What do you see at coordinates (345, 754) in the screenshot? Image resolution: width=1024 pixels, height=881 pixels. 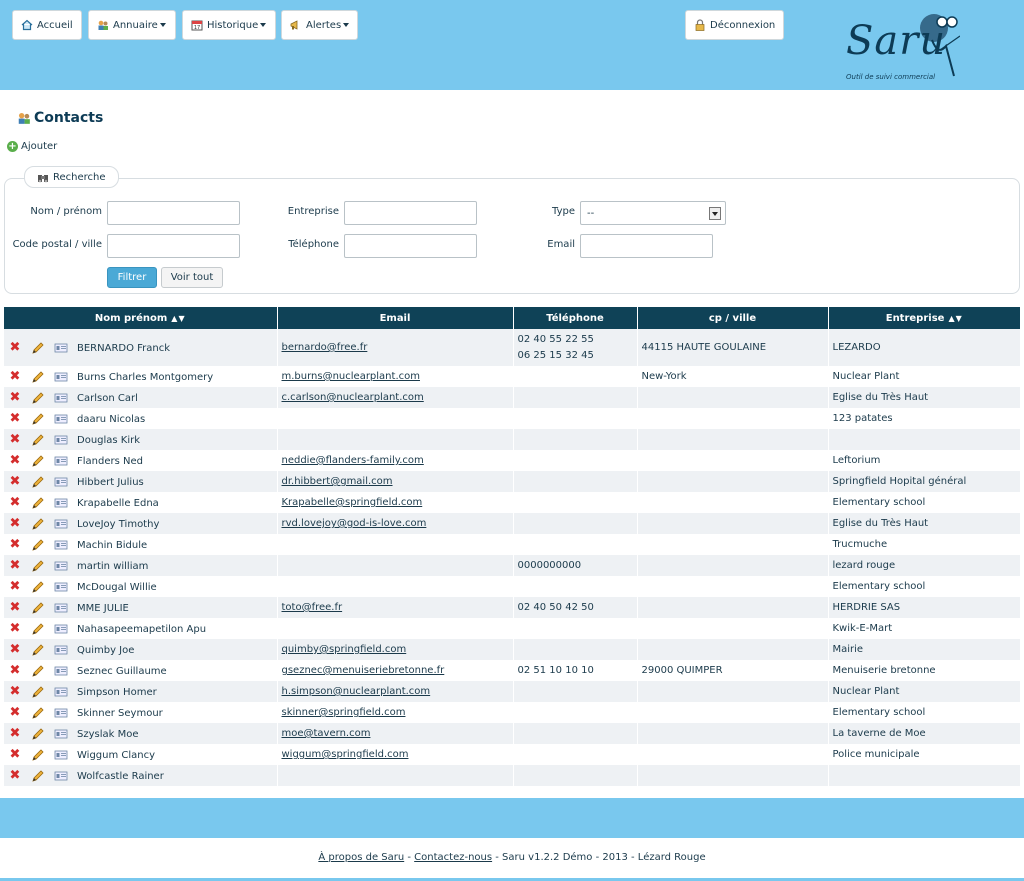 I see `email-link: wiggum@springfield.com` at bounding box center [345, 754].